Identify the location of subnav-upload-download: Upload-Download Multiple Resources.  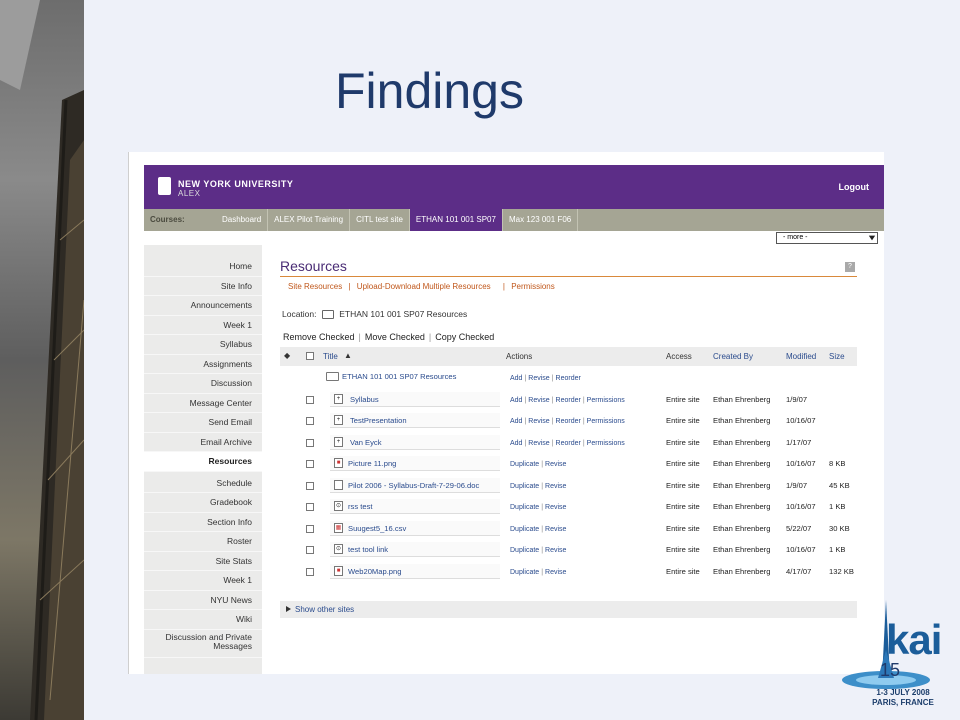
(424, 286).